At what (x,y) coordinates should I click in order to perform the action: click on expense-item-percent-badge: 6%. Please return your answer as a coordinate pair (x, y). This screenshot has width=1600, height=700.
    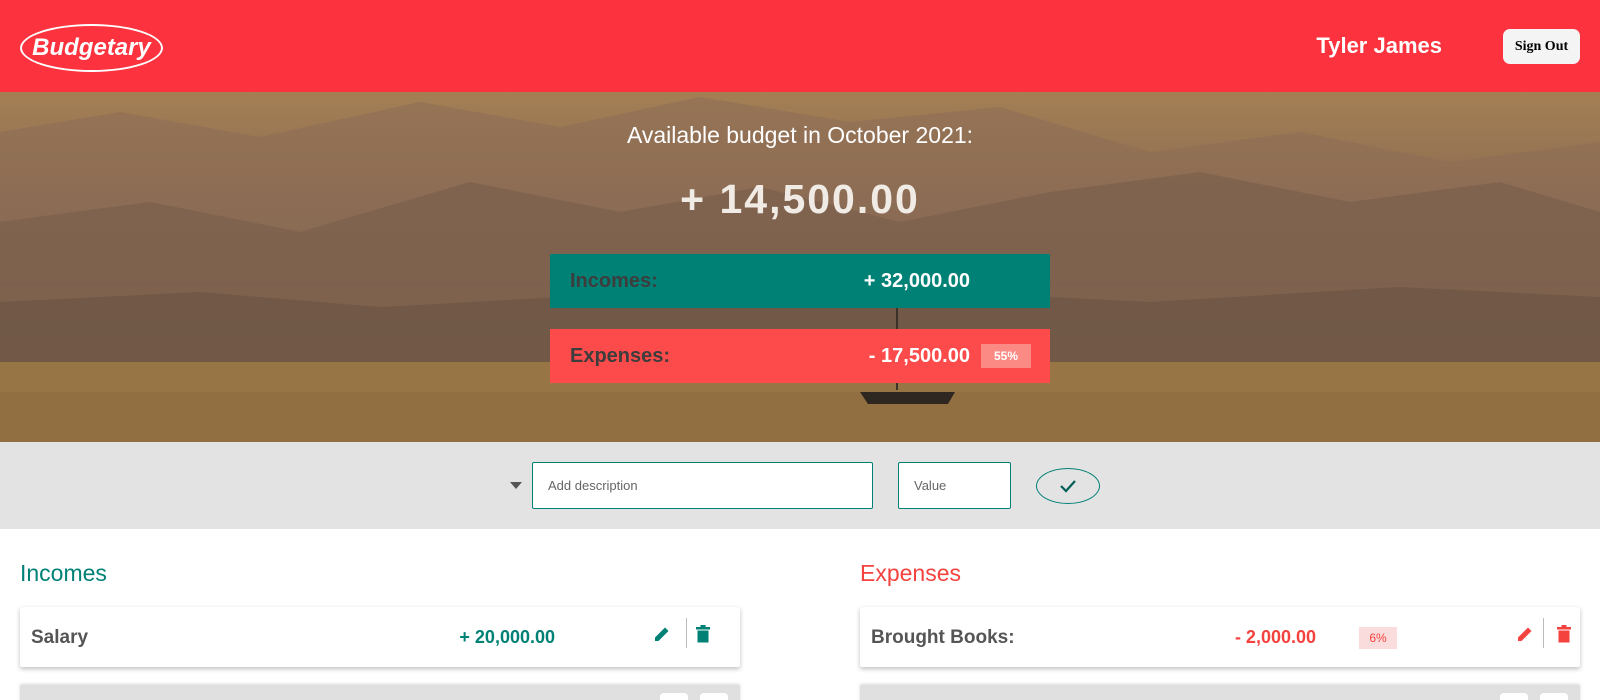
    Looking at the image, I should click on (1378, 638).